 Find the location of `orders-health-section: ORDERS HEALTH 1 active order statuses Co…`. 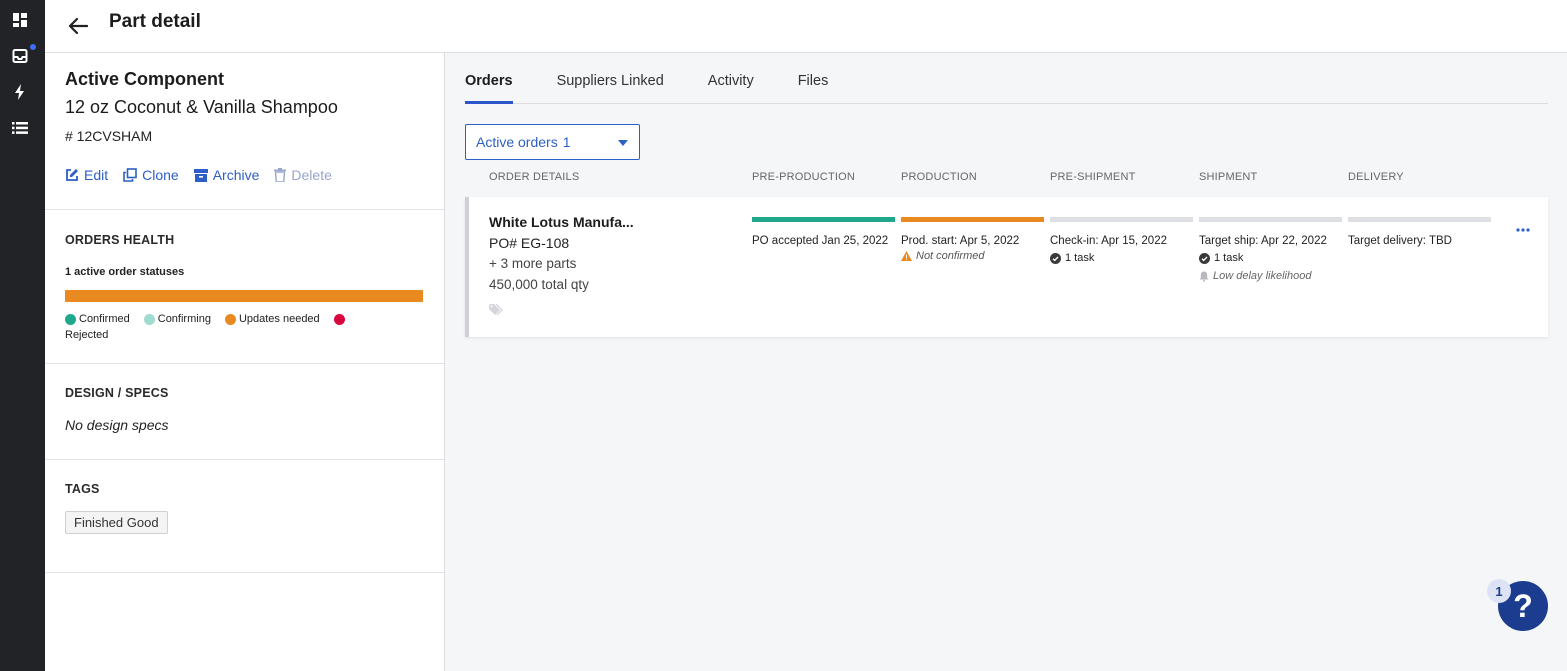

orders-health-section: ORDERS HEALTH 1 active order statuses Co… is located at coordinates (244, 287).